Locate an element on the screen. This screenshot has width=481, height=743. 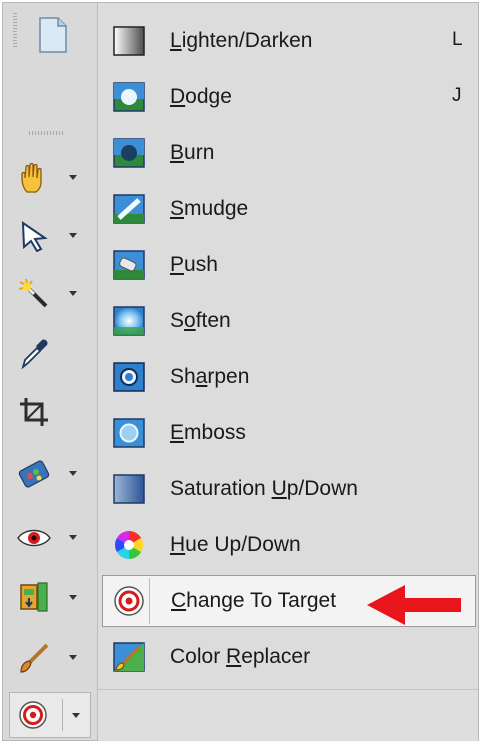
color-replacer-icon is located at coordinates (129, 657).